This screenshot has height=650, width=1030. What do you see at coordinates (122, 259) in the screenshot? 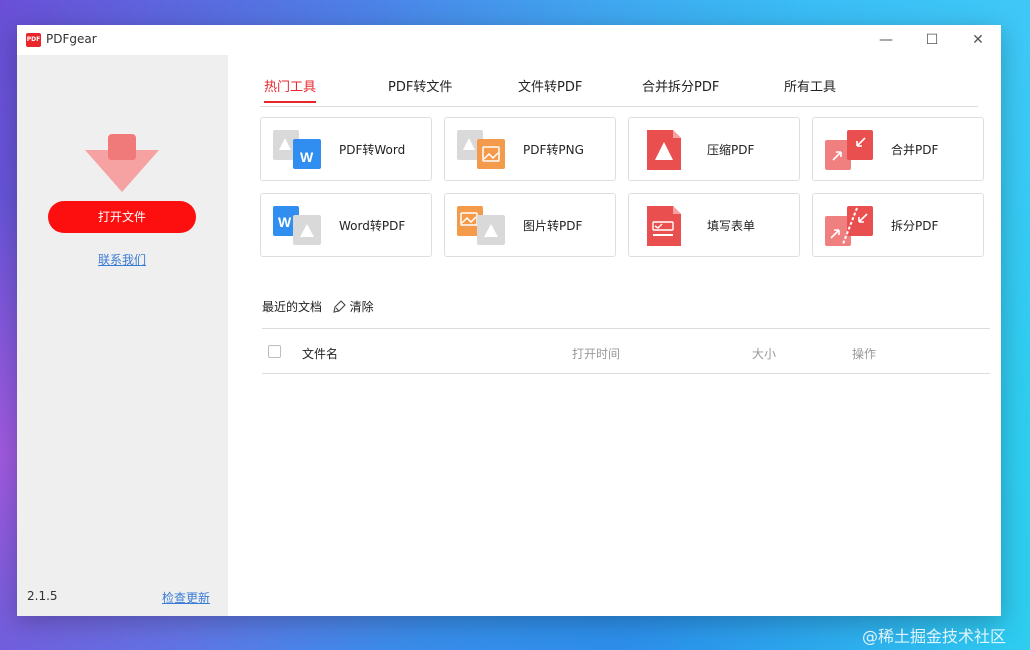
I see `contact-us-link: 联系我们` at bounding box center [122, 259].